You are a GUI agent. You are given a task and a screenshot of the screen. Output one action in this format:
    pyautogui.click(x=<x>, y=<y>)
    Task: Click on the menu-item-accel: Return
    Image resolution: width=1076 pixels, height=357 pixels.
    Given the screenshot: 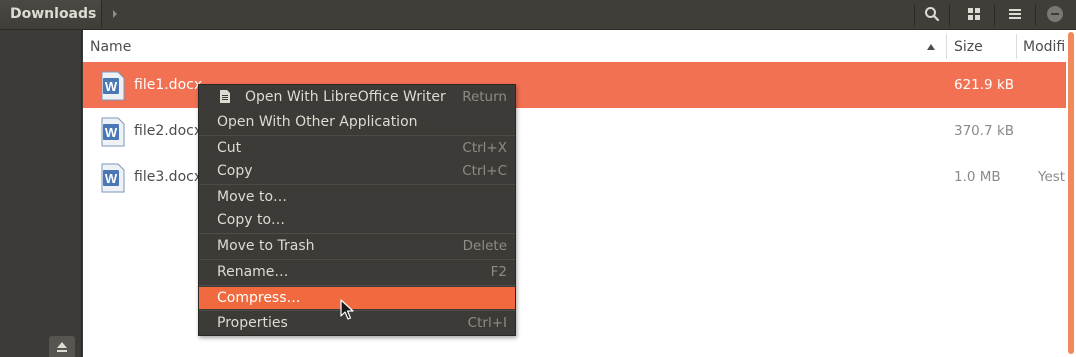 What is the action you would take?
    pyautogui.click(x=484, y=97)
    